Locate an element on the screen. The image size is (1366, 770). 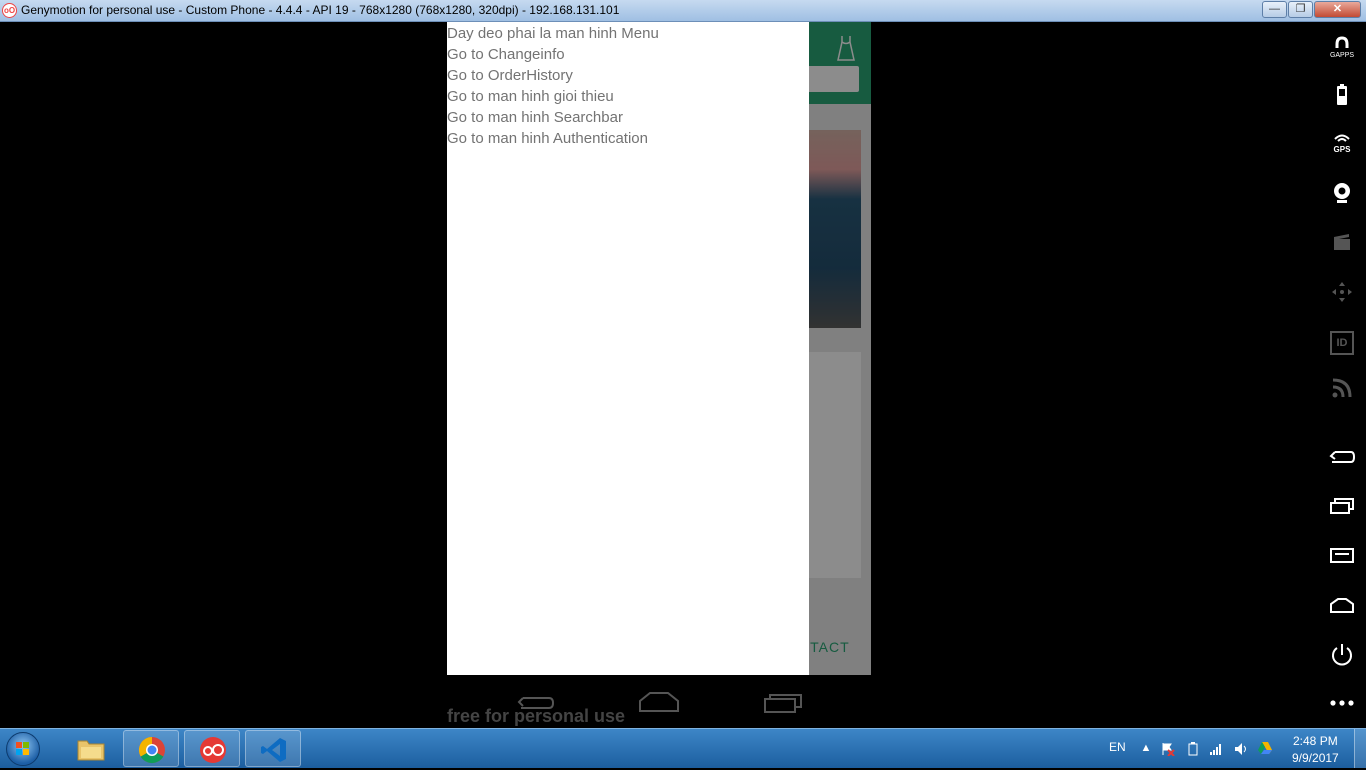
drawer-item-changeinfo: Go to Changeinfo is located at coordinates (553, 54).